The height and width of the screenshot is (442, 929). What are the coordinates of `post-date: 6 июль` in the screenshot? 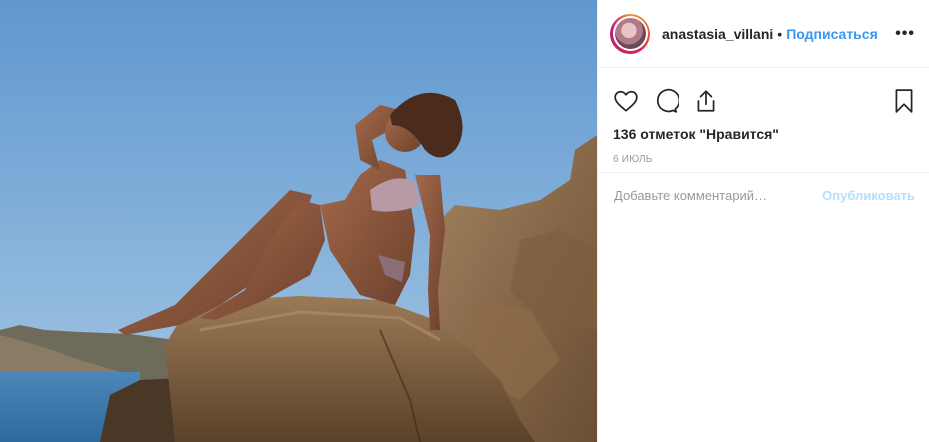 It's located at (633, 159).